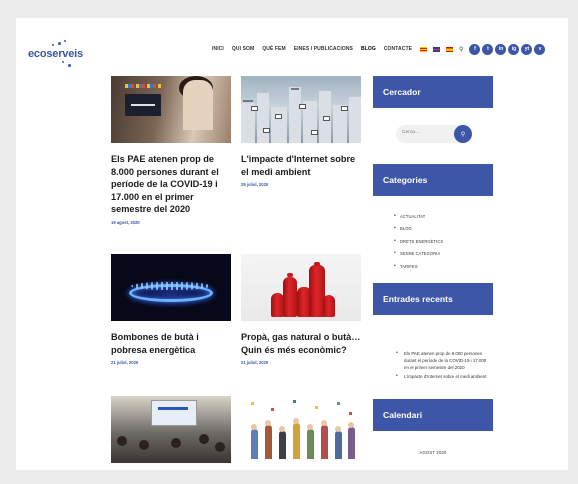 The height and width of the screenshot is (484, 578). I want to click on category-item: ACTUALITAT, so click(418, 219).